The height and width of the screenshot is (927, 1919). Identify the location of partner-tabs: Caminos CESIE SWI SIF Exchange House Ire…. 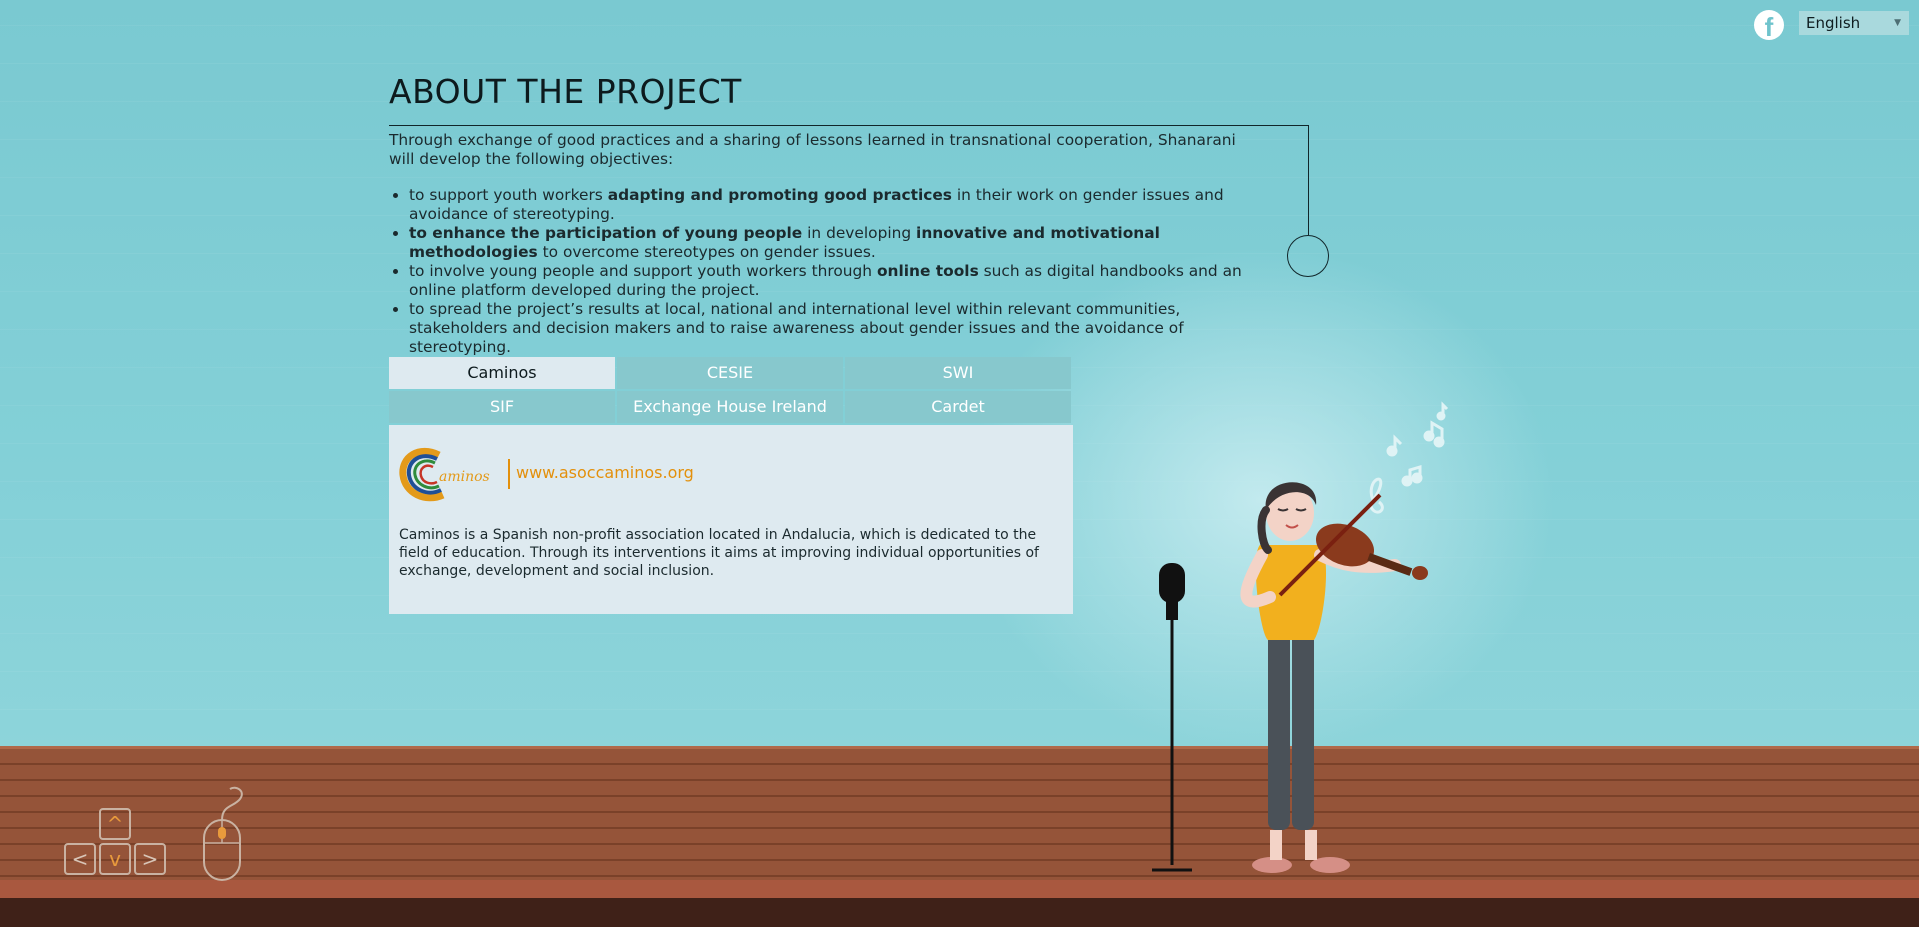
(731, 390).